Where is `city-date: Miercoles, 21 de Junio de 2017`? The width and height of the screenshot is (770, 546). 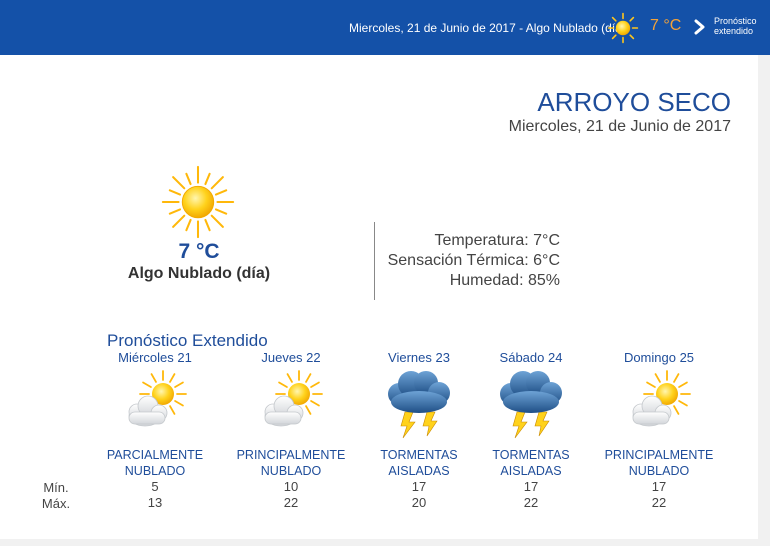
city-date: Miercoles, 21 de Junio de 2017 is located at coordinates (619, 126).